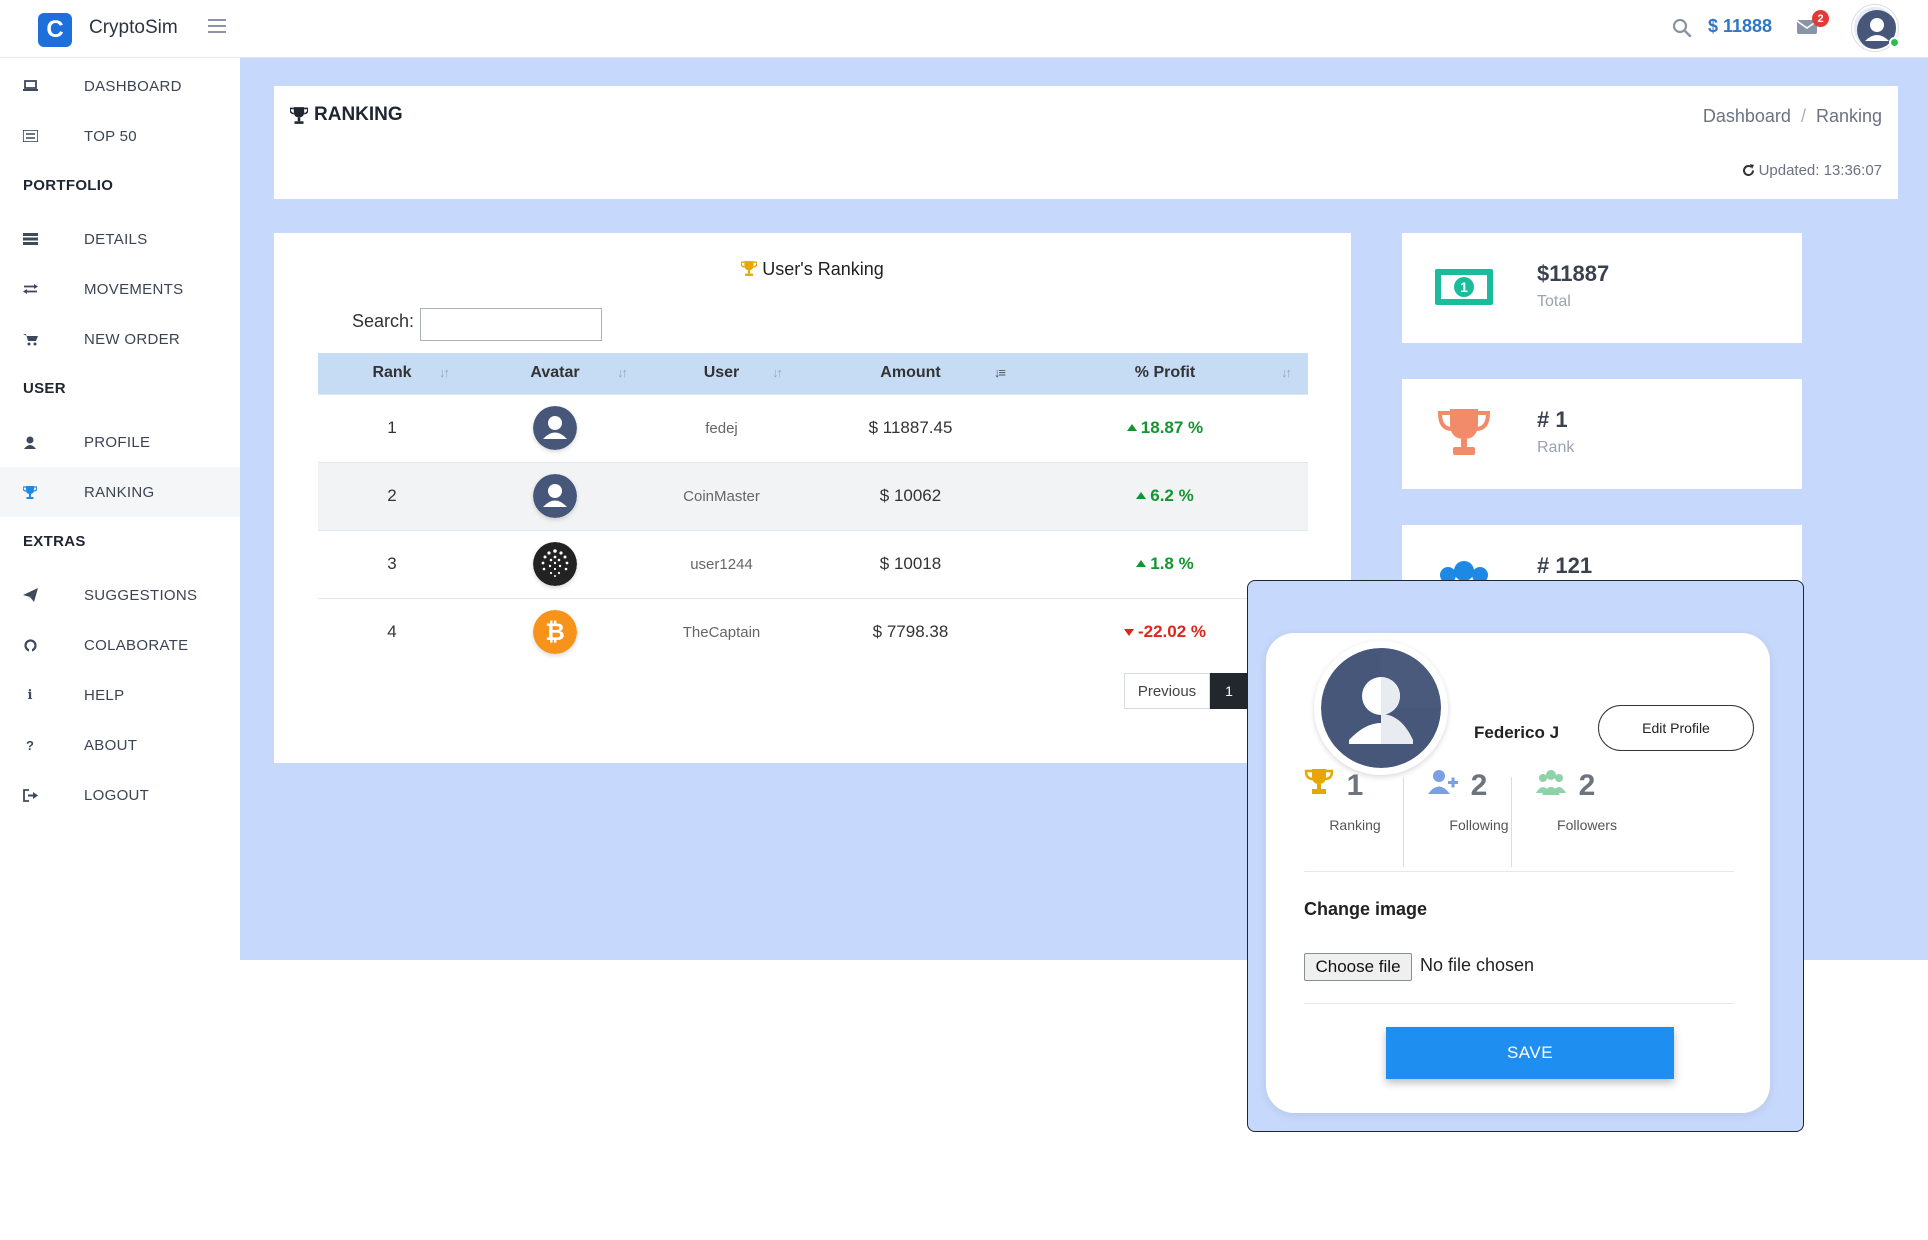 The image size is (1928, 1240). Describe the element at coordinates (1820, 170) in the screenshot. I see `updated-text: Updated: 13:36:07` at that location.